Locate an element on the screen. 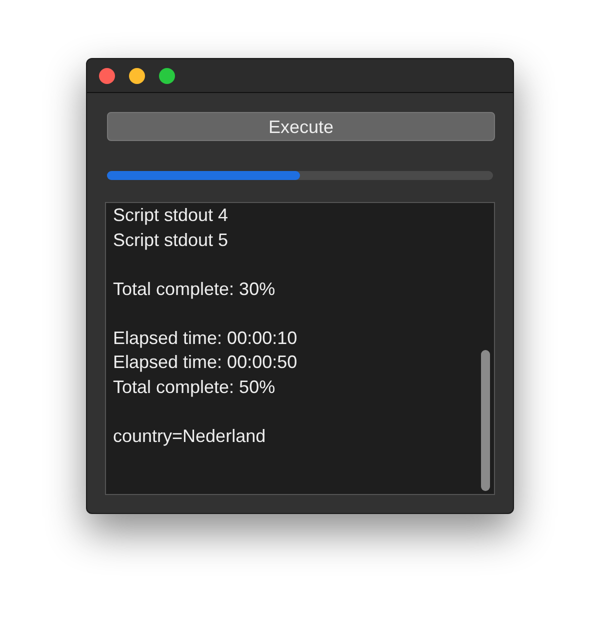 The height and width of the screenshot is (628, 600). output-line: country=Nederland is located at coordinates (189, 436).